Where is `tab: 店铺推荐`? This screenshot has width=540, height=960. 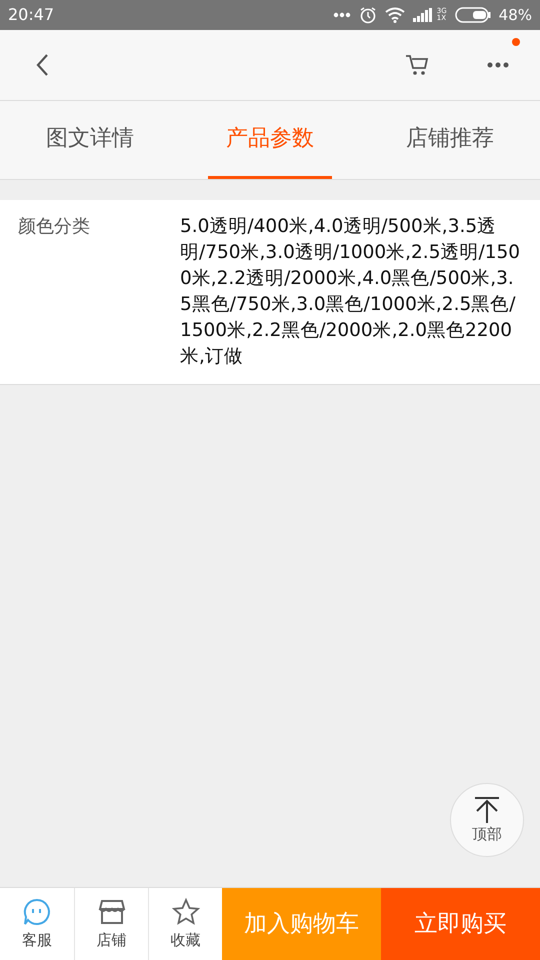
tab: 店铺推荐 is located at coordinates (450, 140).